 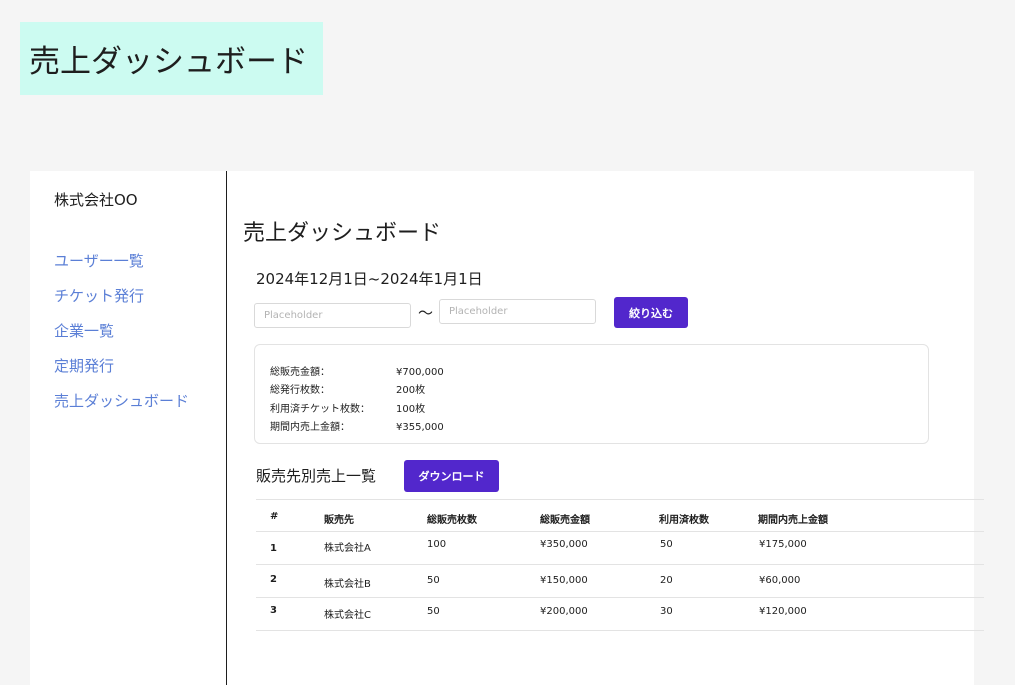 I want to click on table-cell: ¥120,000, so click(x=783, y=611).